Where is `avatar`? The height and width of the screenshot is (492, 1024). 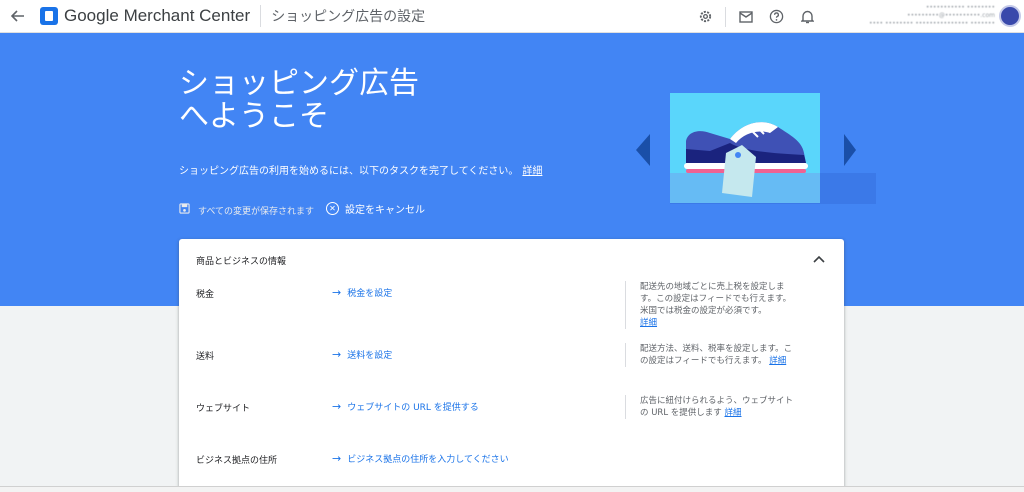 avatar is located at coordinates (1010, 16).